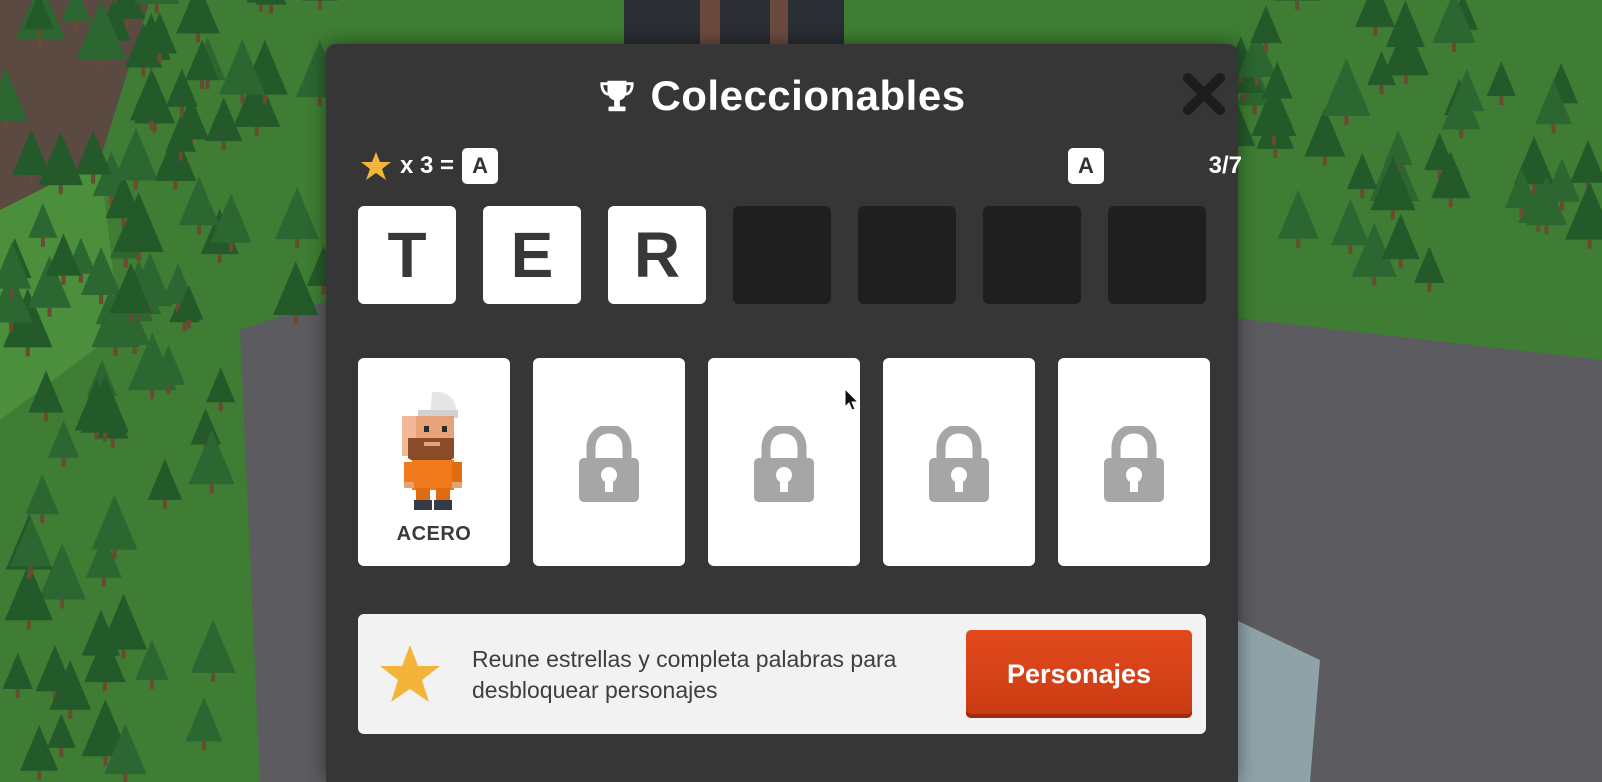  I want to click on close-button, so click(1204, 94).